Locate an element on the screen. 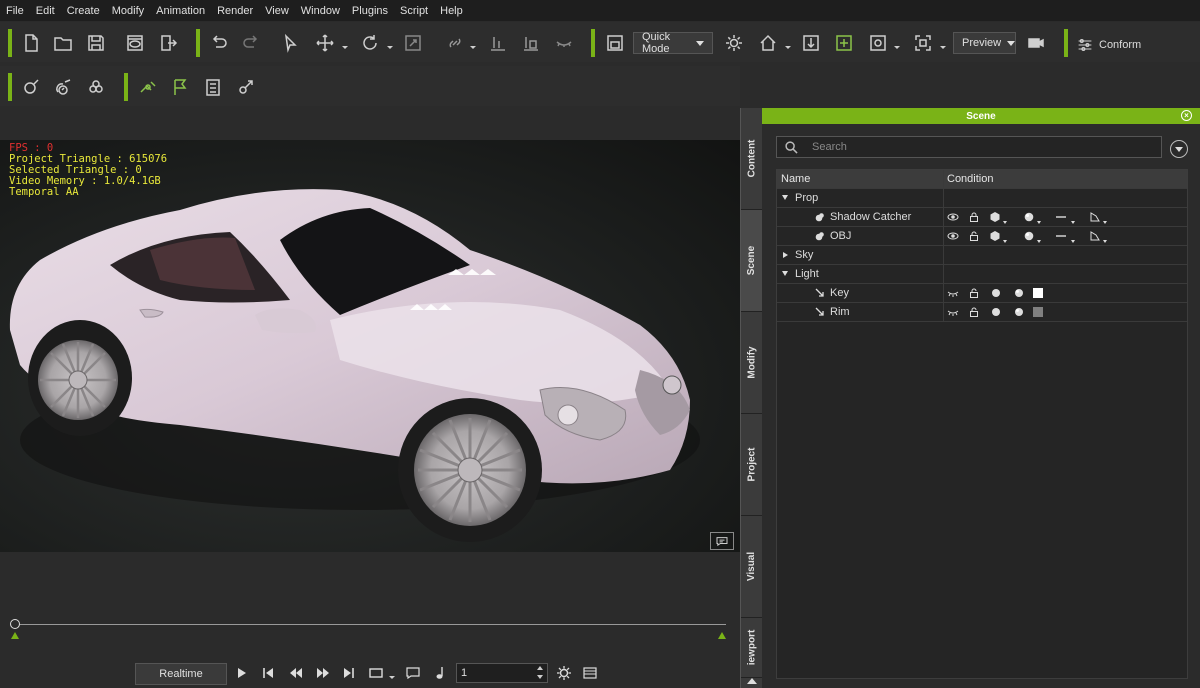  preview-dropdown: Preview is located at coordinates (984, 43).